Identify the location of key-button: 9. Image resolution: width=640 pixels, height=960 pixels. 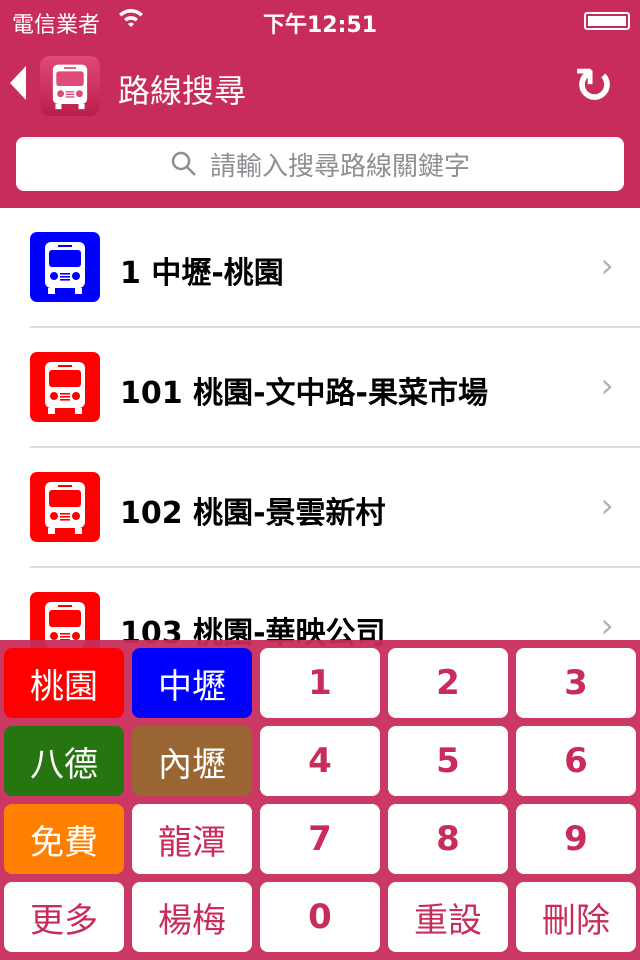
(576, 839).